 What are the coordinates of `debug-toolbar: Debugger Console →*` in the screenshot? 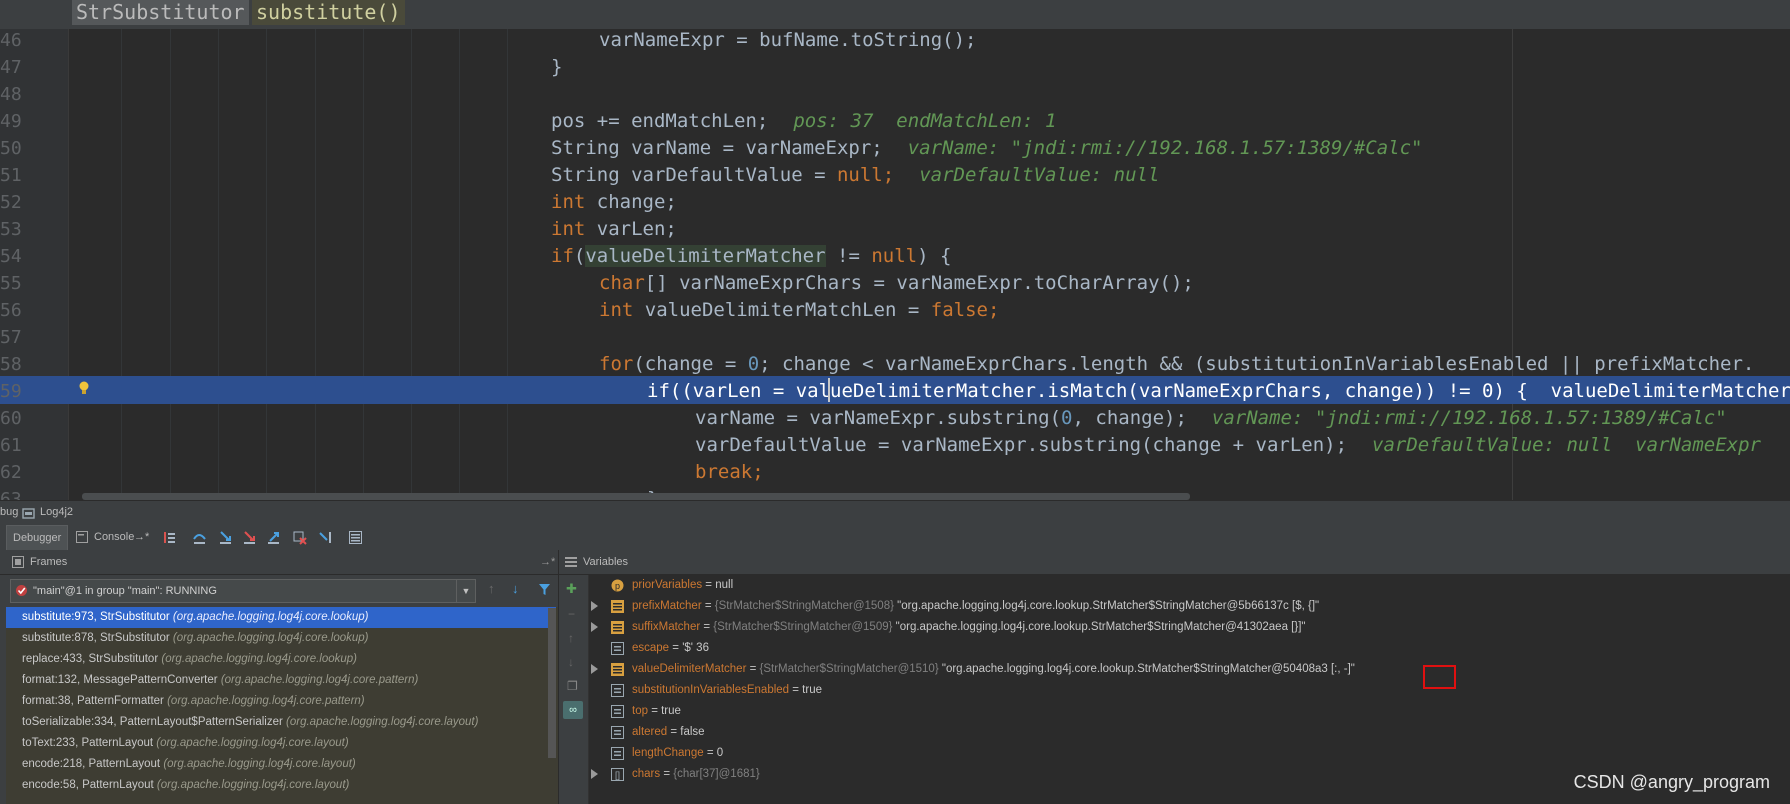 It's located at (895, 538).